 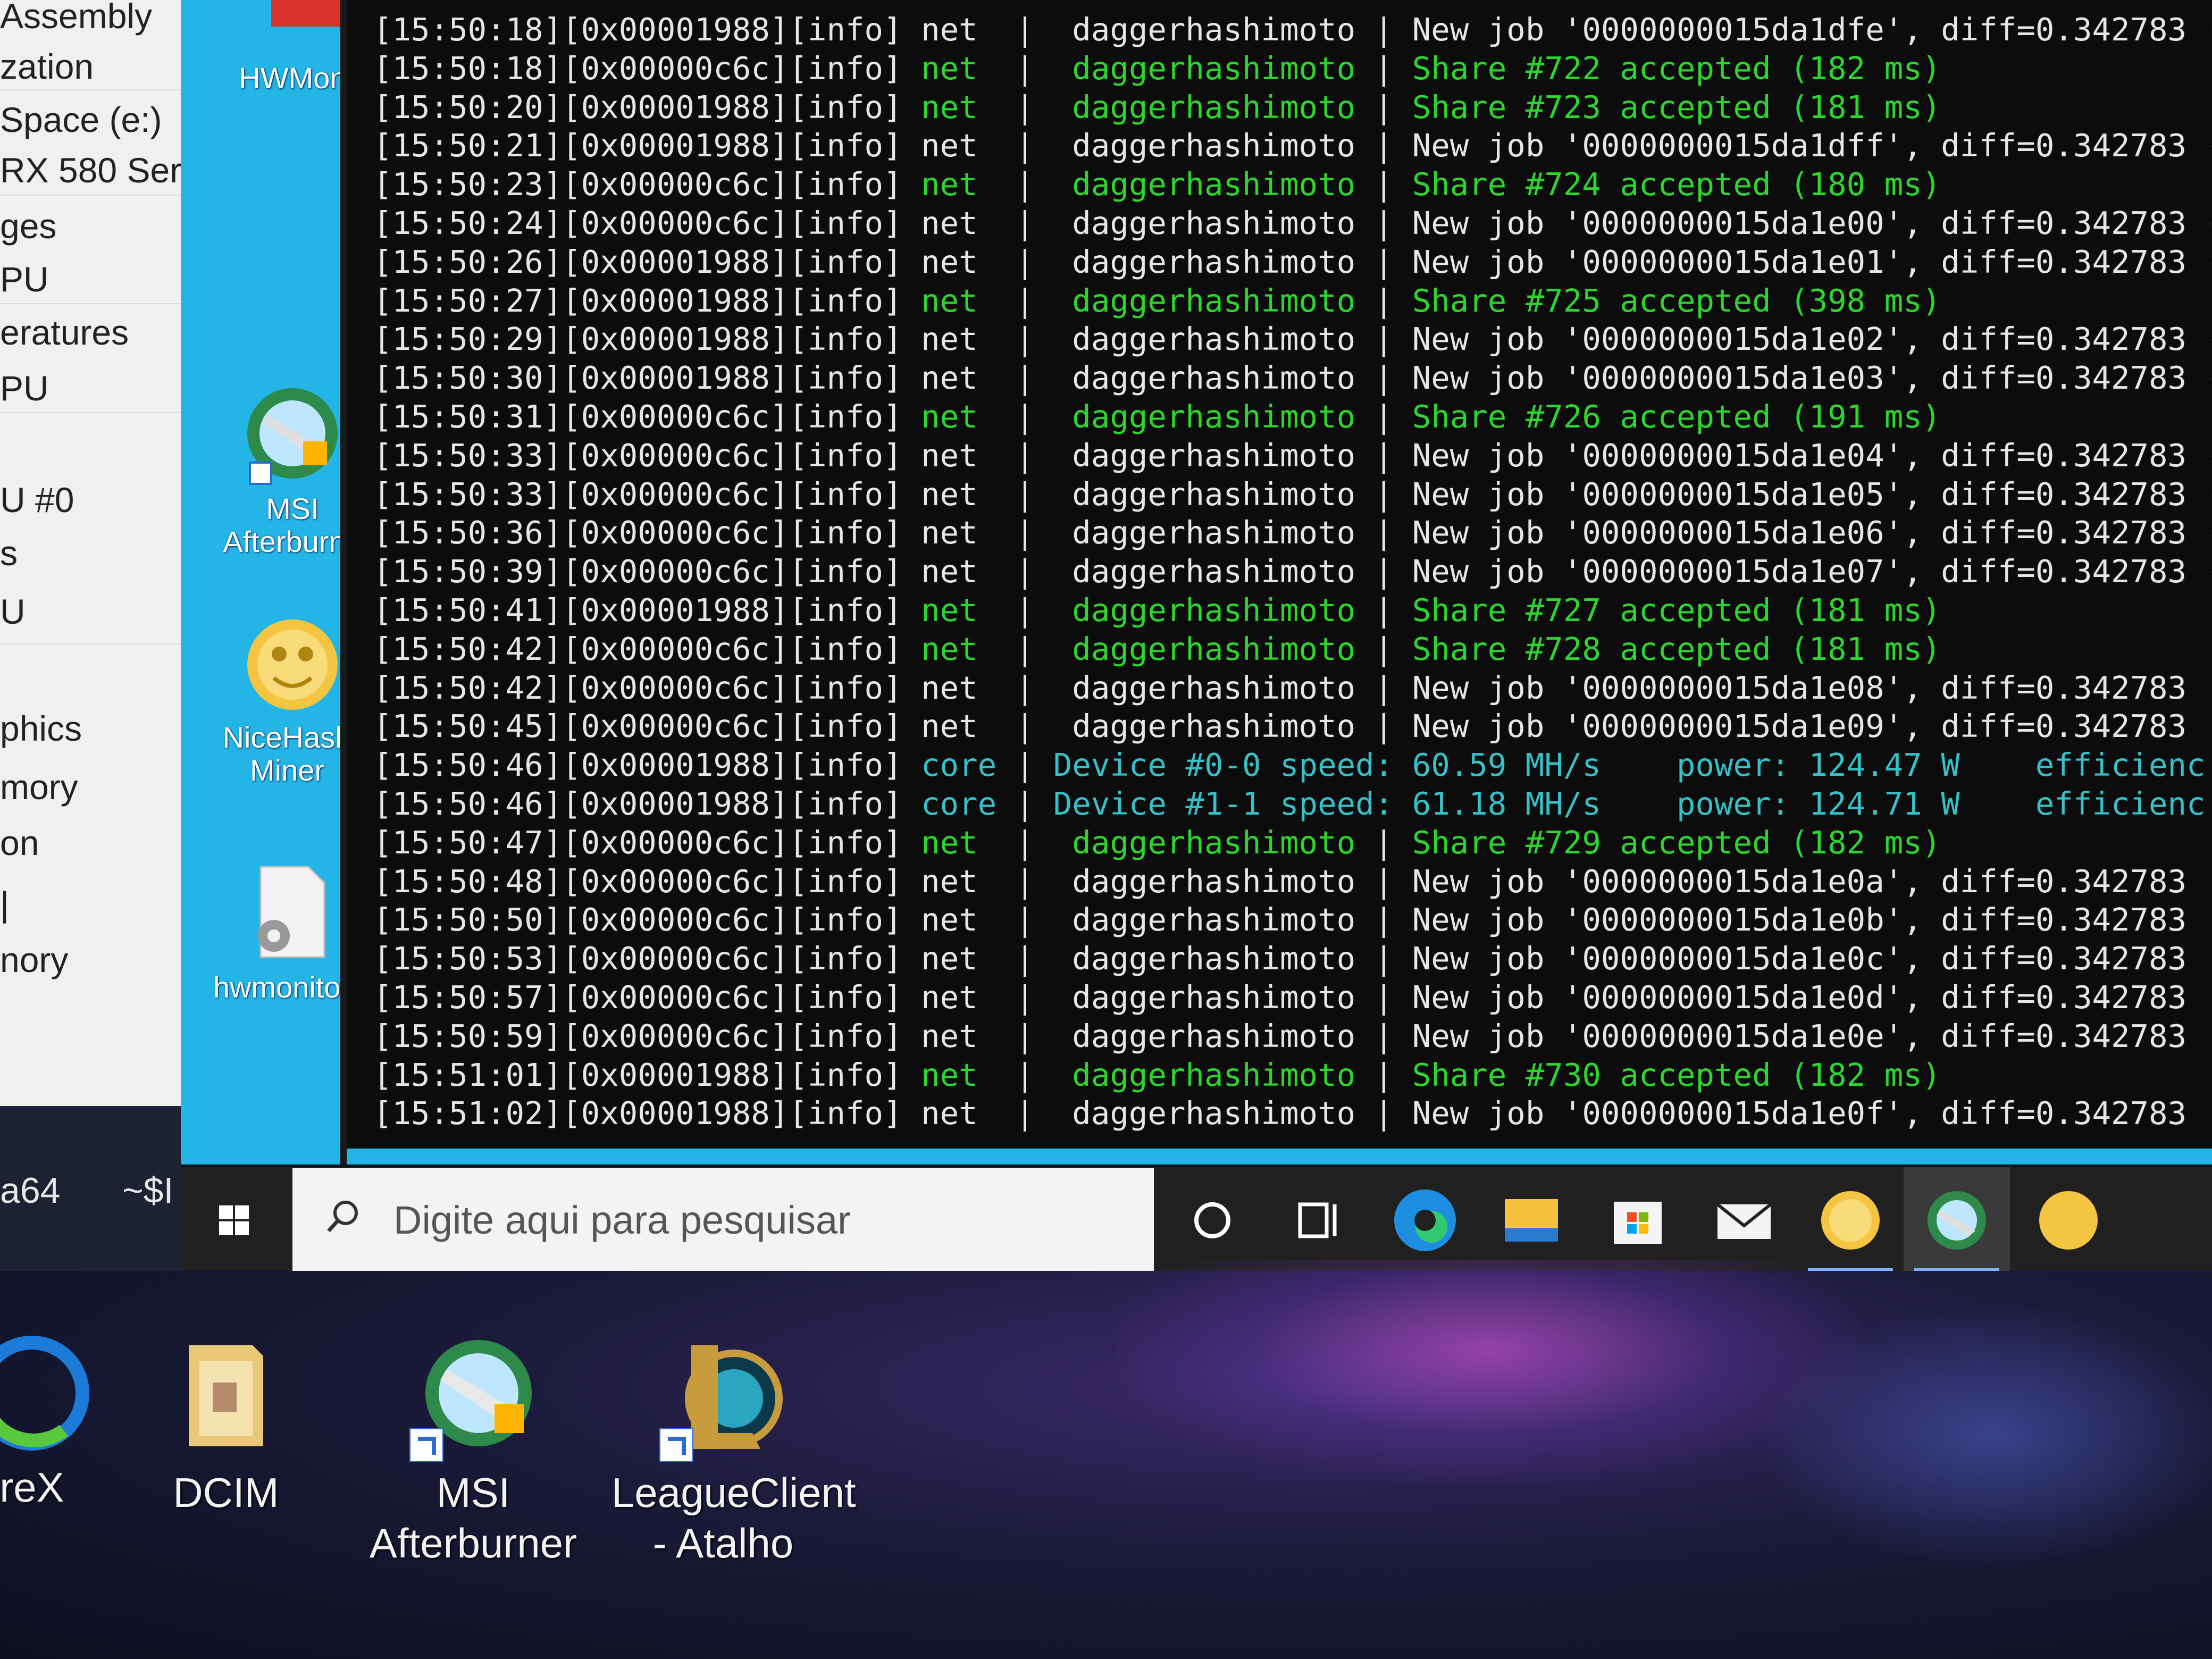 What do you see at coordinates (1425, 1219) in the screenshot?
I see `edge-icon` at bounding box center [1425, 1219].